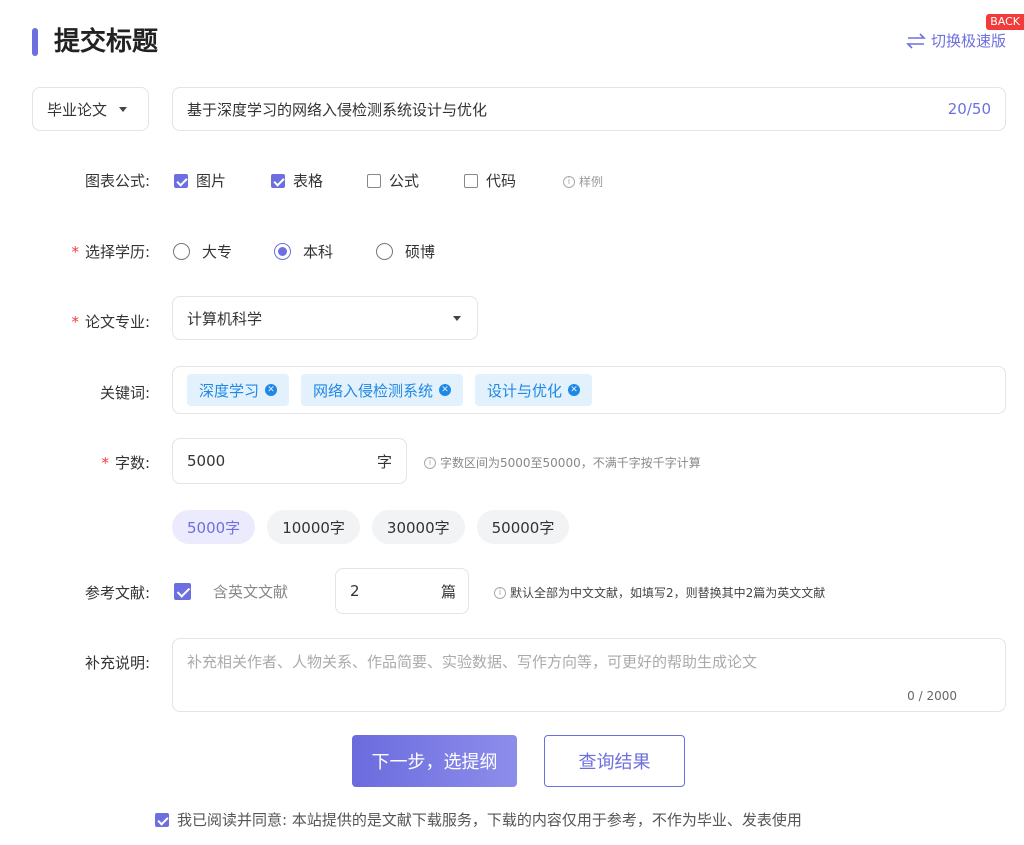 The height and width of the screenshot is (845, 1024). I want to click on radio-label: 大专, so click(217, 252).